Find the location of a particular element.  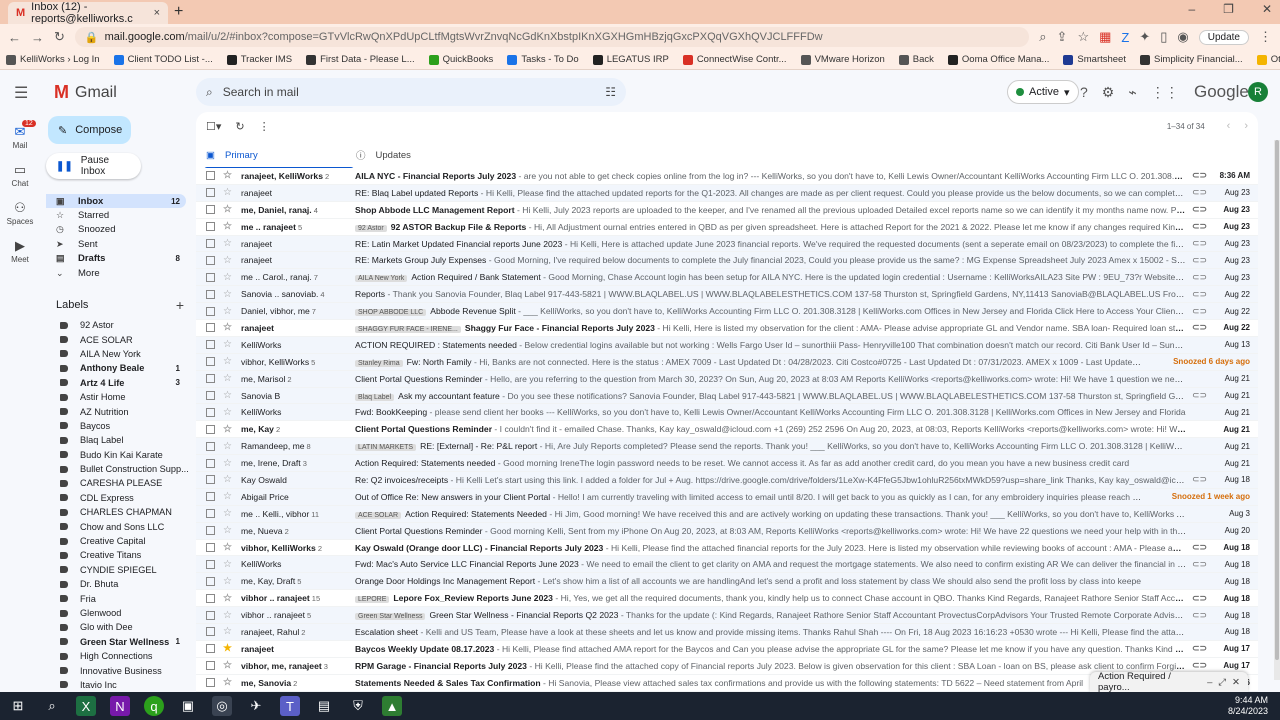

minimized-compose-window: Action Required / payro... – ⤢ ✕ is located at coordinates (1169, 682).